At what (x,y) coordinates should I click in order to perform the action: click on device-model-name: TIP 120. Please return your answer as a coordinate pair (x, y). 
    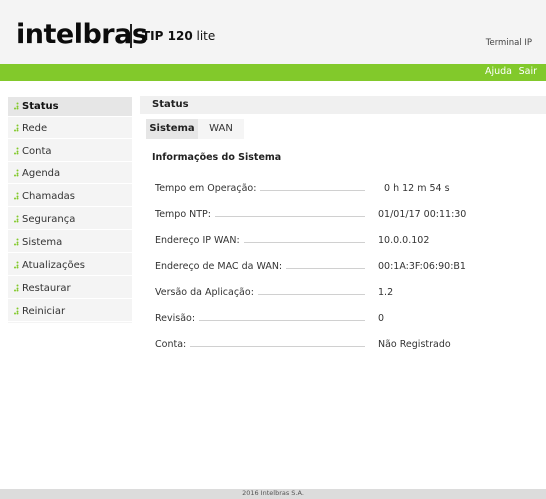
    Looking at the image, I should click on (167, 36).